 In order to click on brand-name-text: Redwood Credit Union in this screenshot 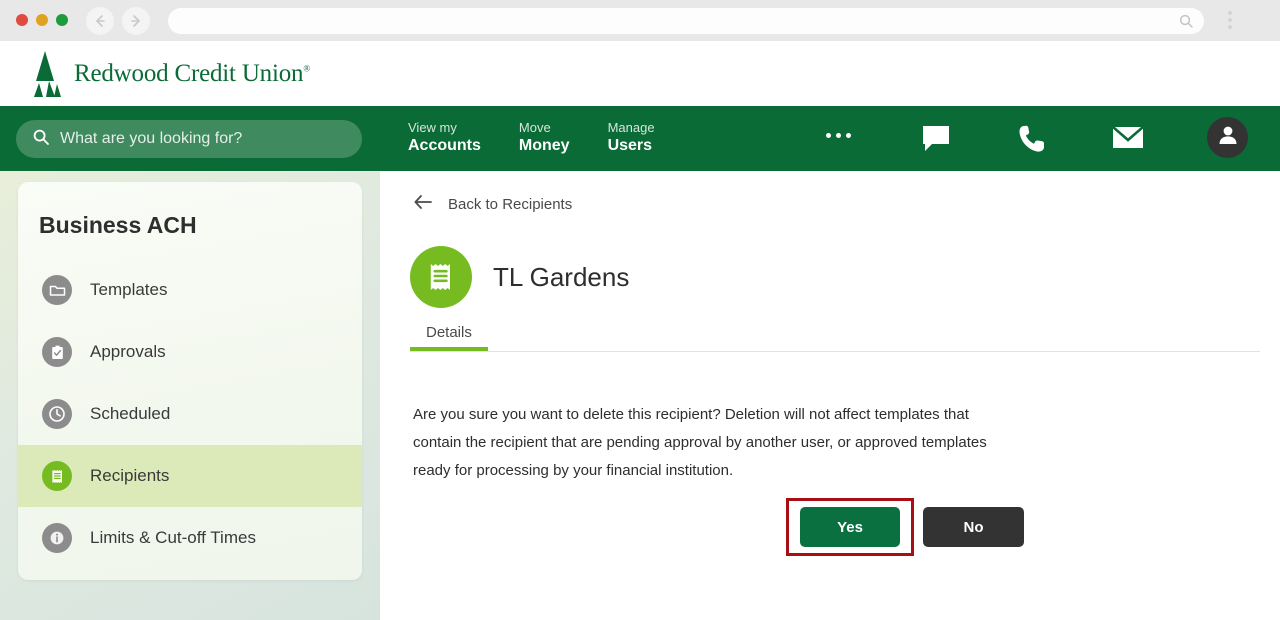, I will do `click(189, 73)`.